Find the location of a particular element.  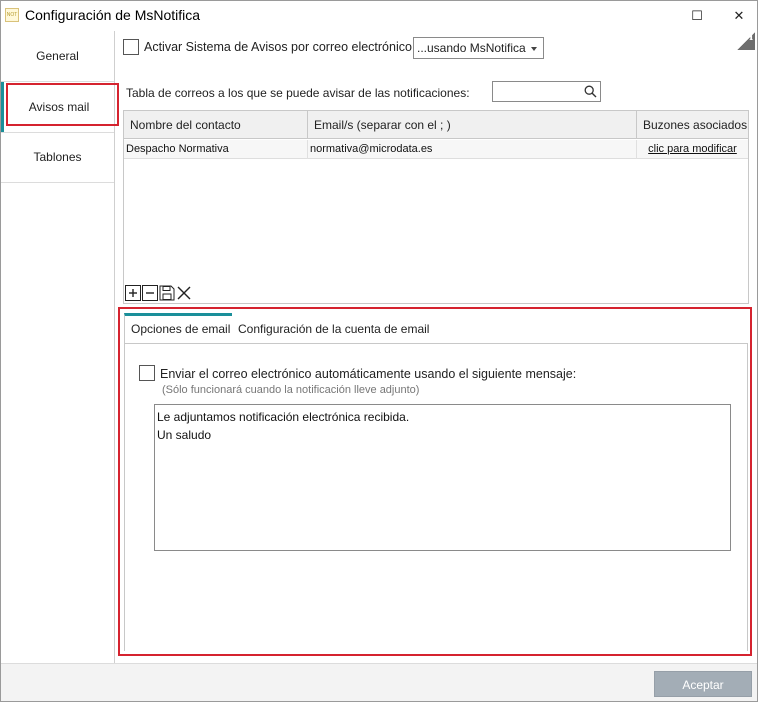

accept-button: Aceptar is located at coordinates (703, 684).